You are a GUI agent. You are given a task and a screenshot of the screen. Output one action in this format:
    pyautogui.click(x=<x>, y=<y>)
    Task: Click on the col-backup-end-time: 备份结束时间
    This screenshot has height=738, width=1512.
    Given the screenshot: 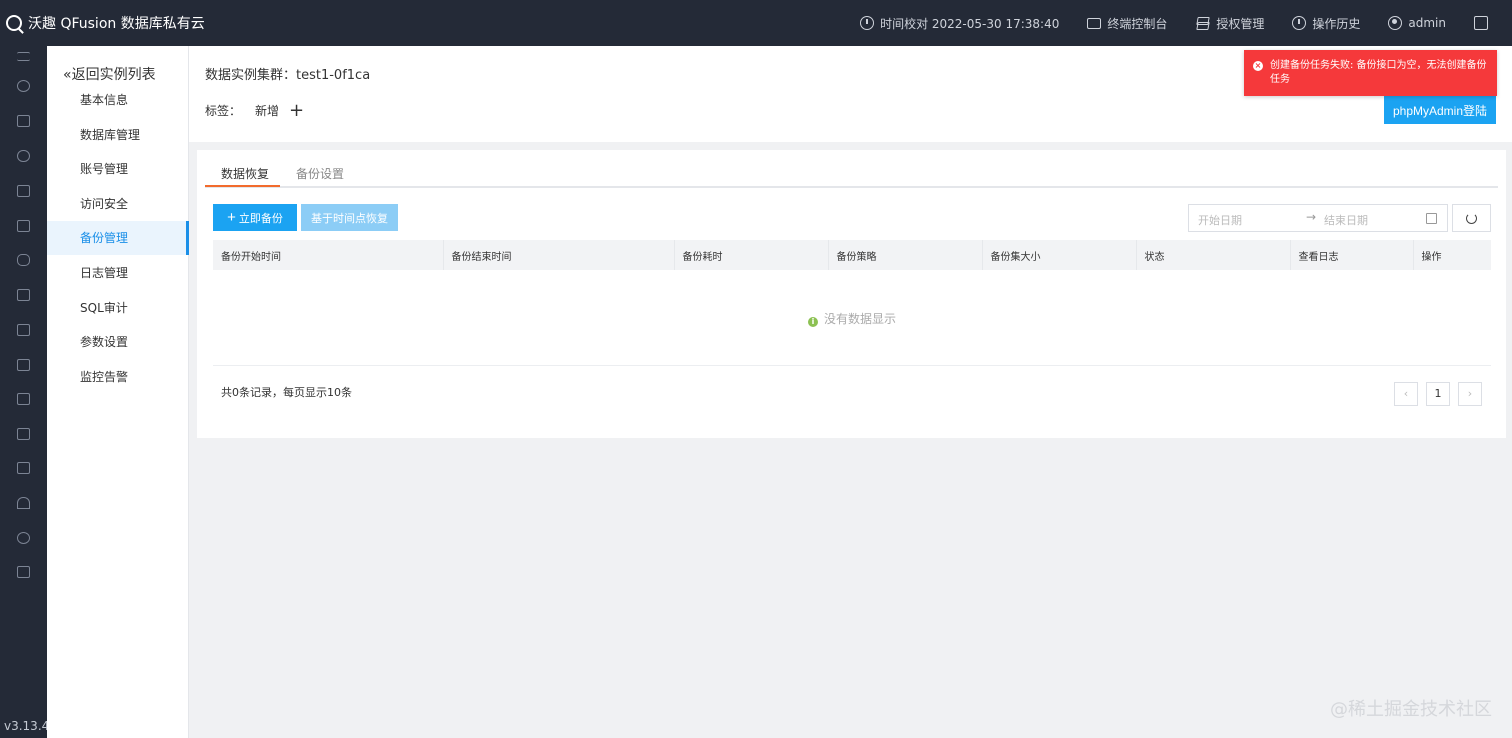 What is the action you would take?
    pyautogui.click(x=559, y=255)
    